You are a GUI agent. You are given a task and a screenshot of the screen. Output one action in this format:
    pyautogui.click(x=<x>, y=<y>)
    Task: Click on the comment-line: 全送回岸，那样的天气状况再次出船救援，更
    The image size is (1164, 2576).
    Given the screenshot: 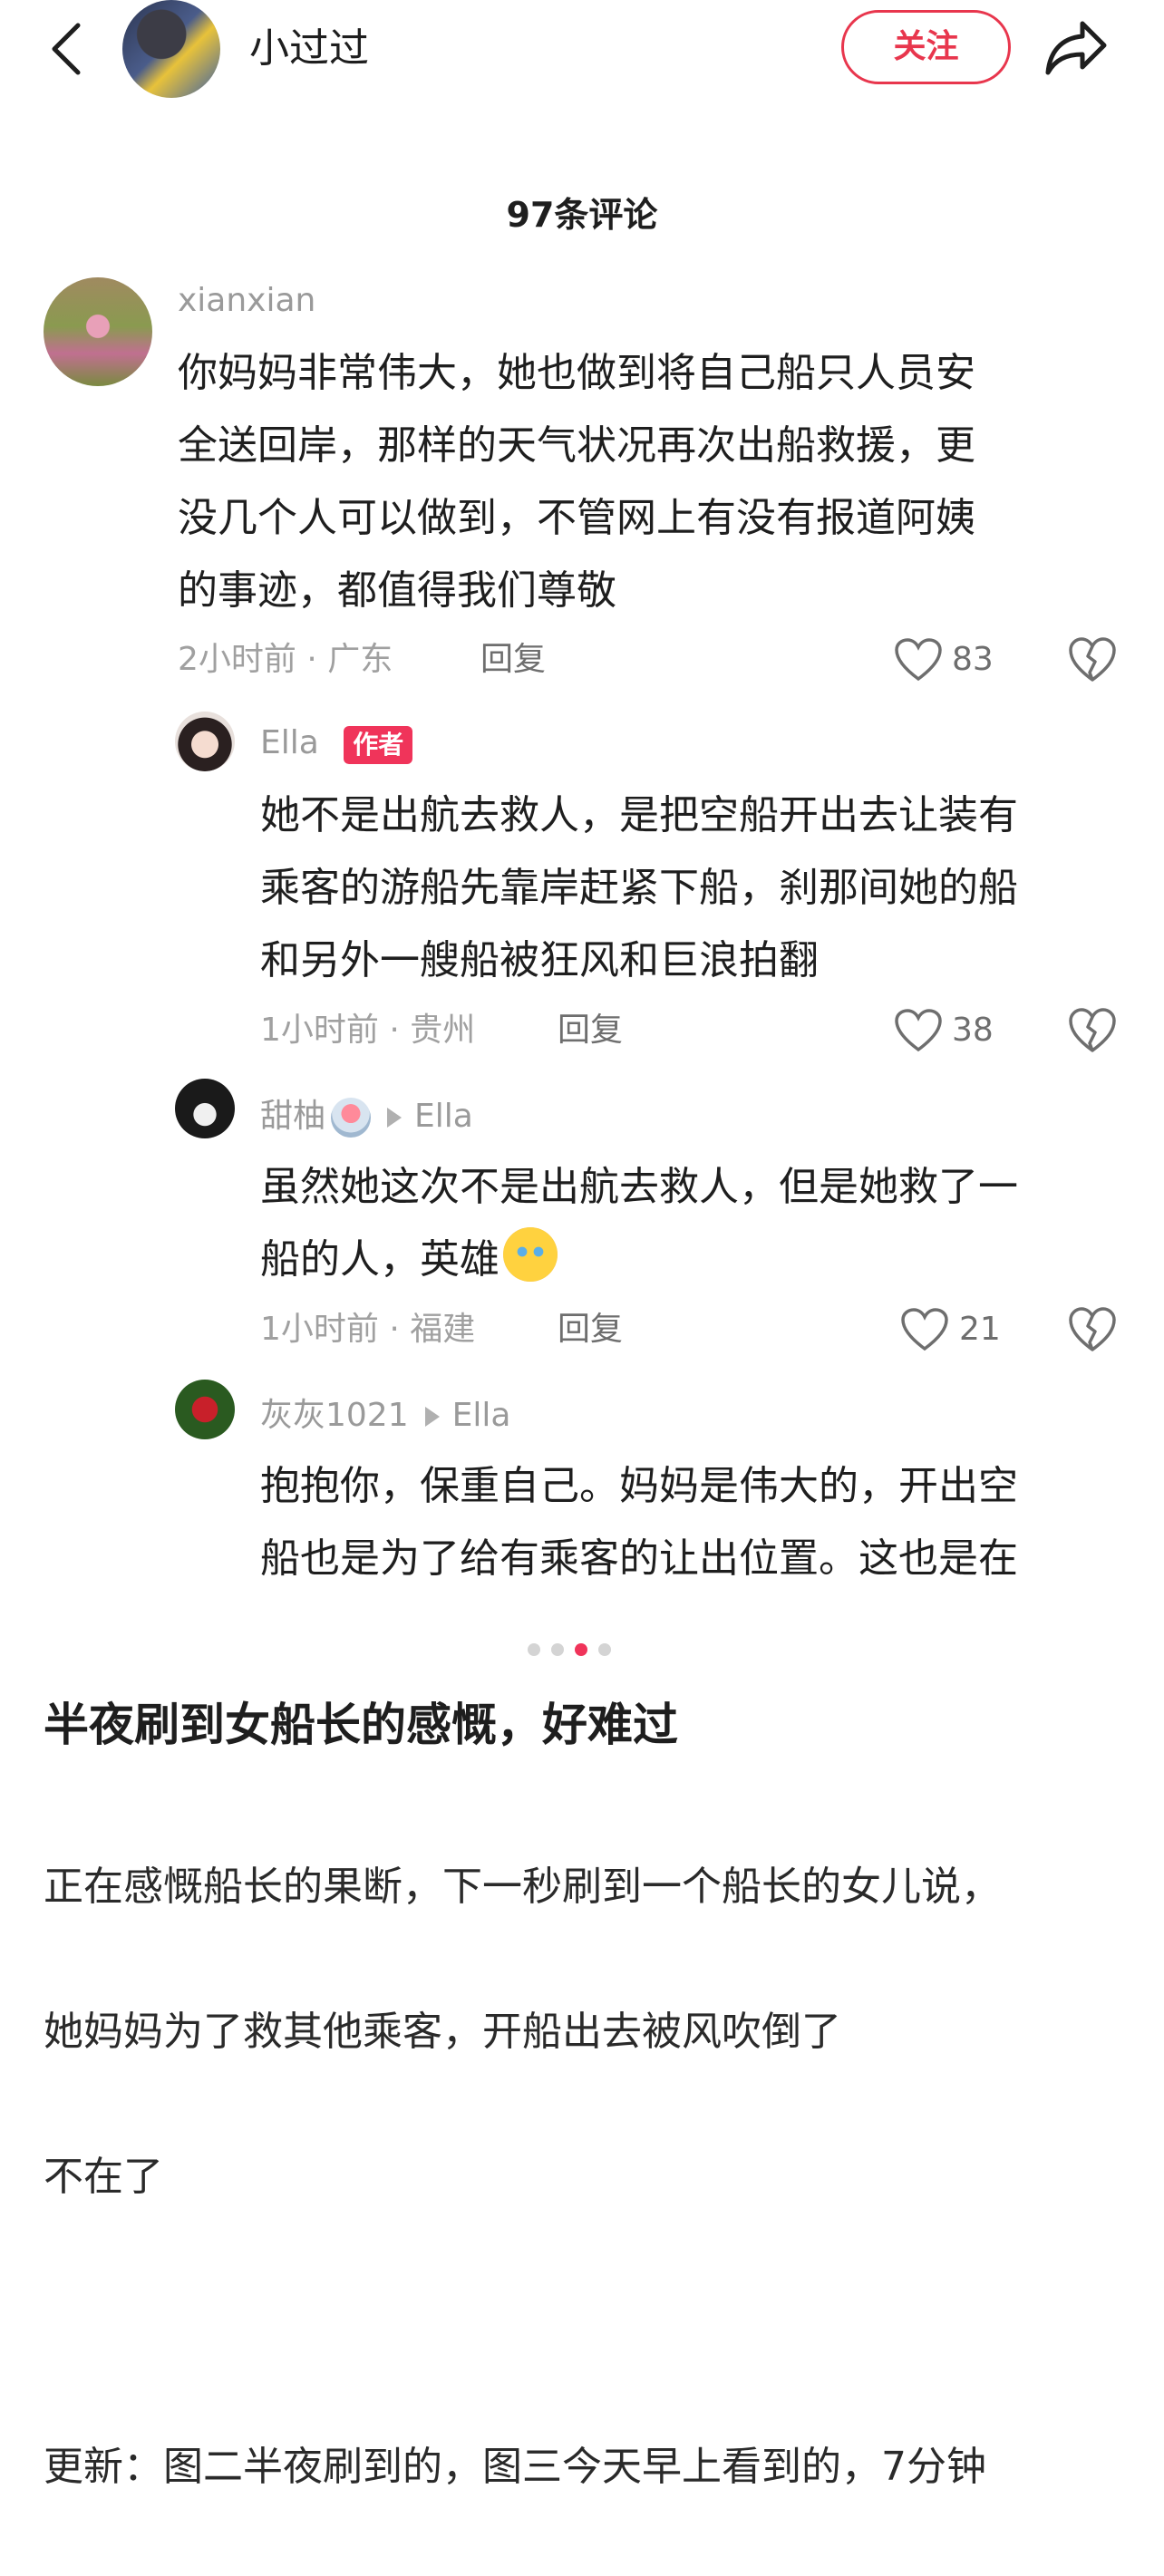 What is the action you would take?
    pyautogui.click(x=576, y=445)
    